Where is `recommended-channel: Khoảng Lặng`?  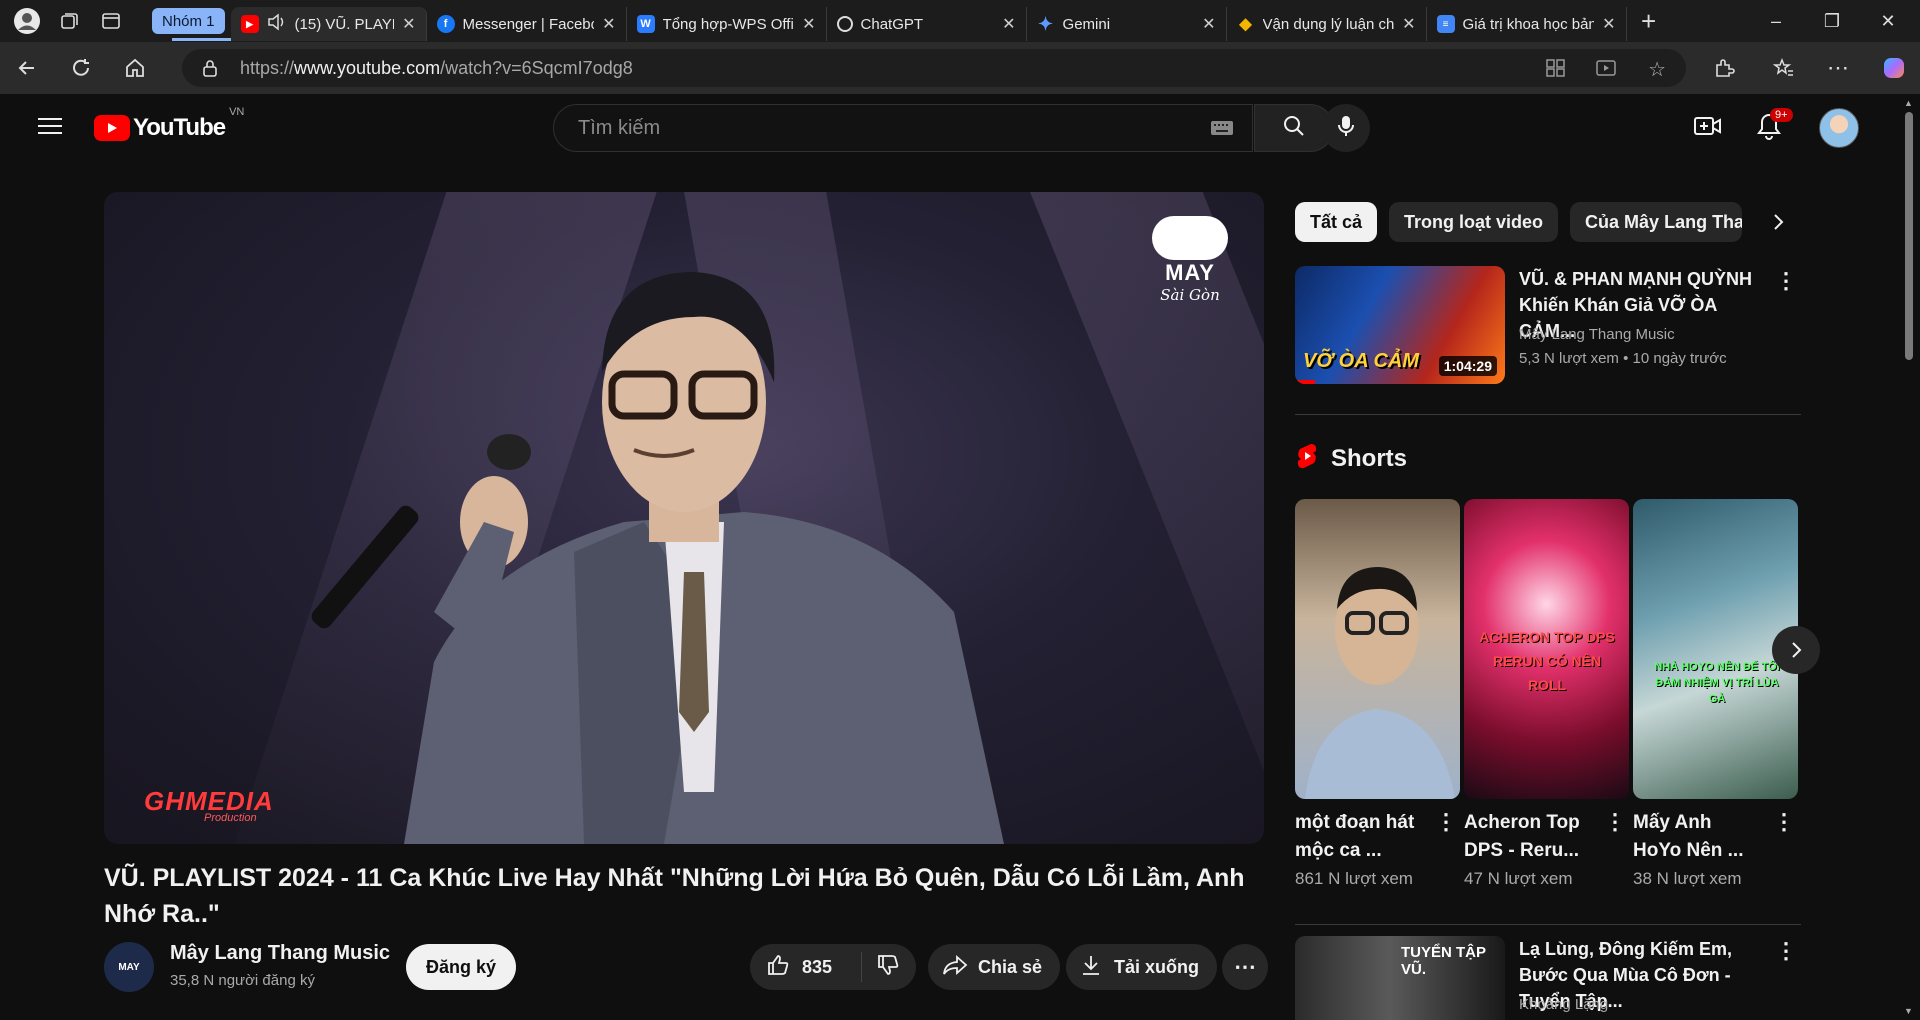 recommended-channel: Khoảng Lặng is located at coordinates (1563, 1004).